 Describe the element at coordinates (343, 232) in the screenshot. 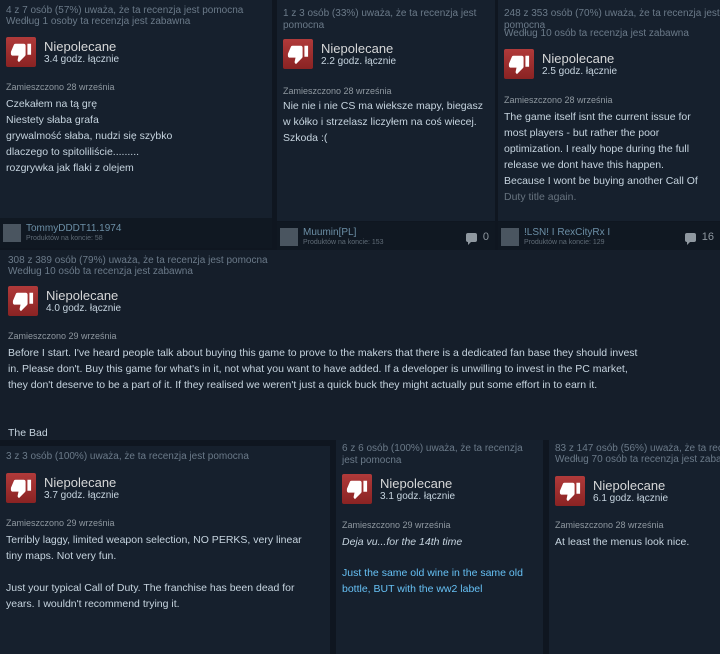

I see `author-name: Muumin[PL]` at that location.